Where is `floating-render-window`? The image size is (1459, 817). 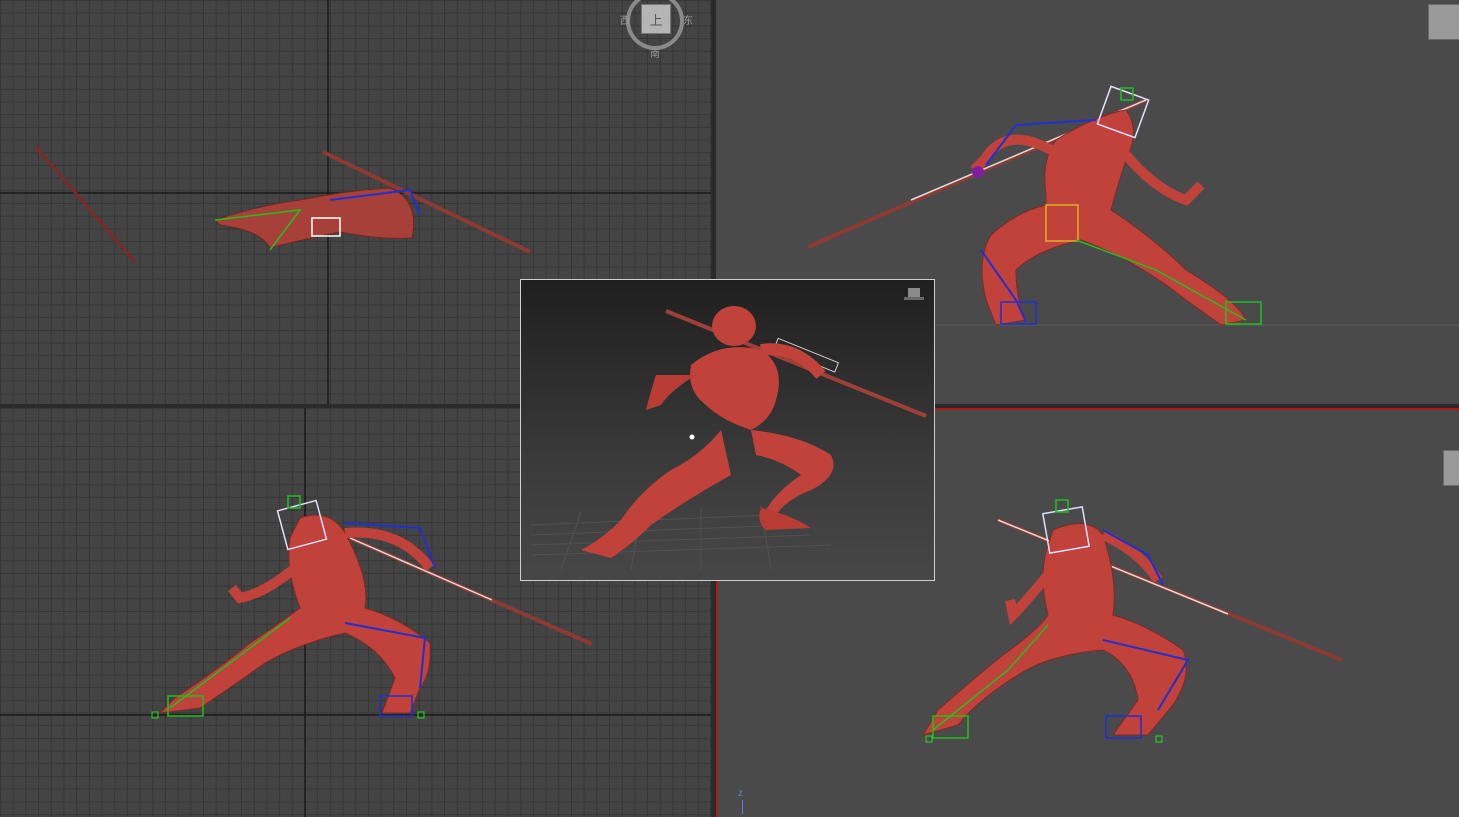
floating-render-window is located at coordinates (727, 430).